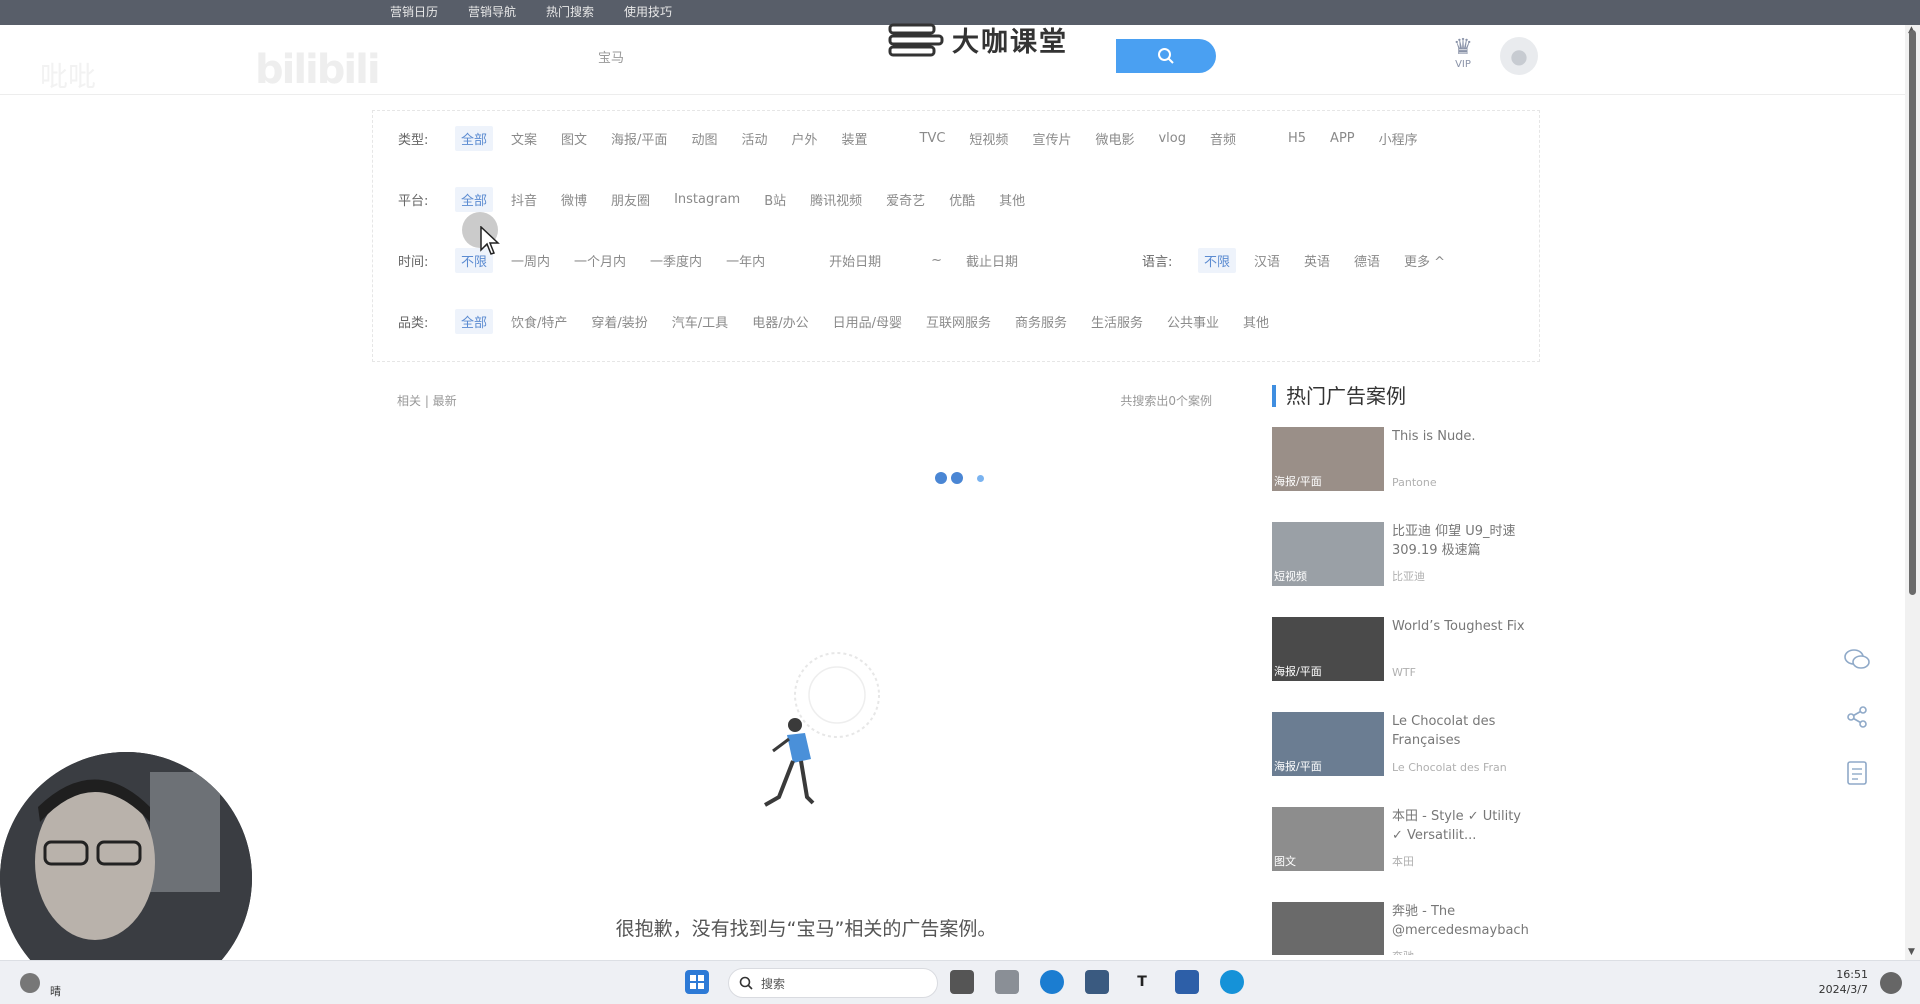 This screenshot has width=1920, height=1004. I want to click on taskbar-clock: 16:51 2024/3/7, so click(1840, 982).